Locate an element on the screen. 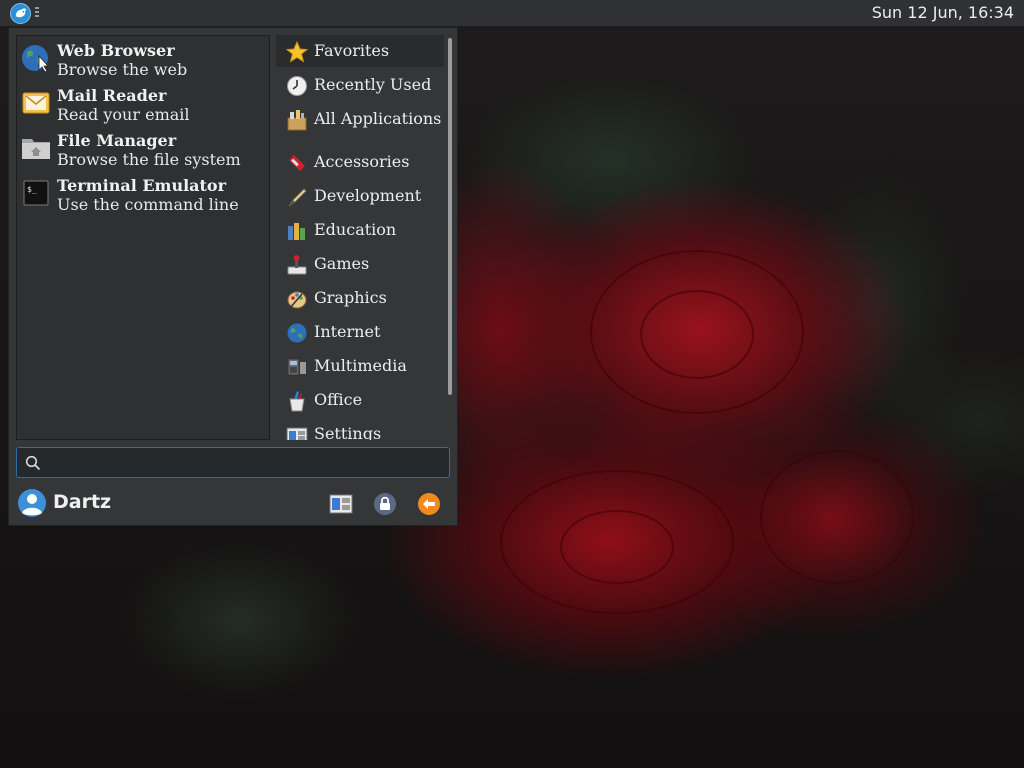  category-label: All Applications is located at coordinates (378, 118).